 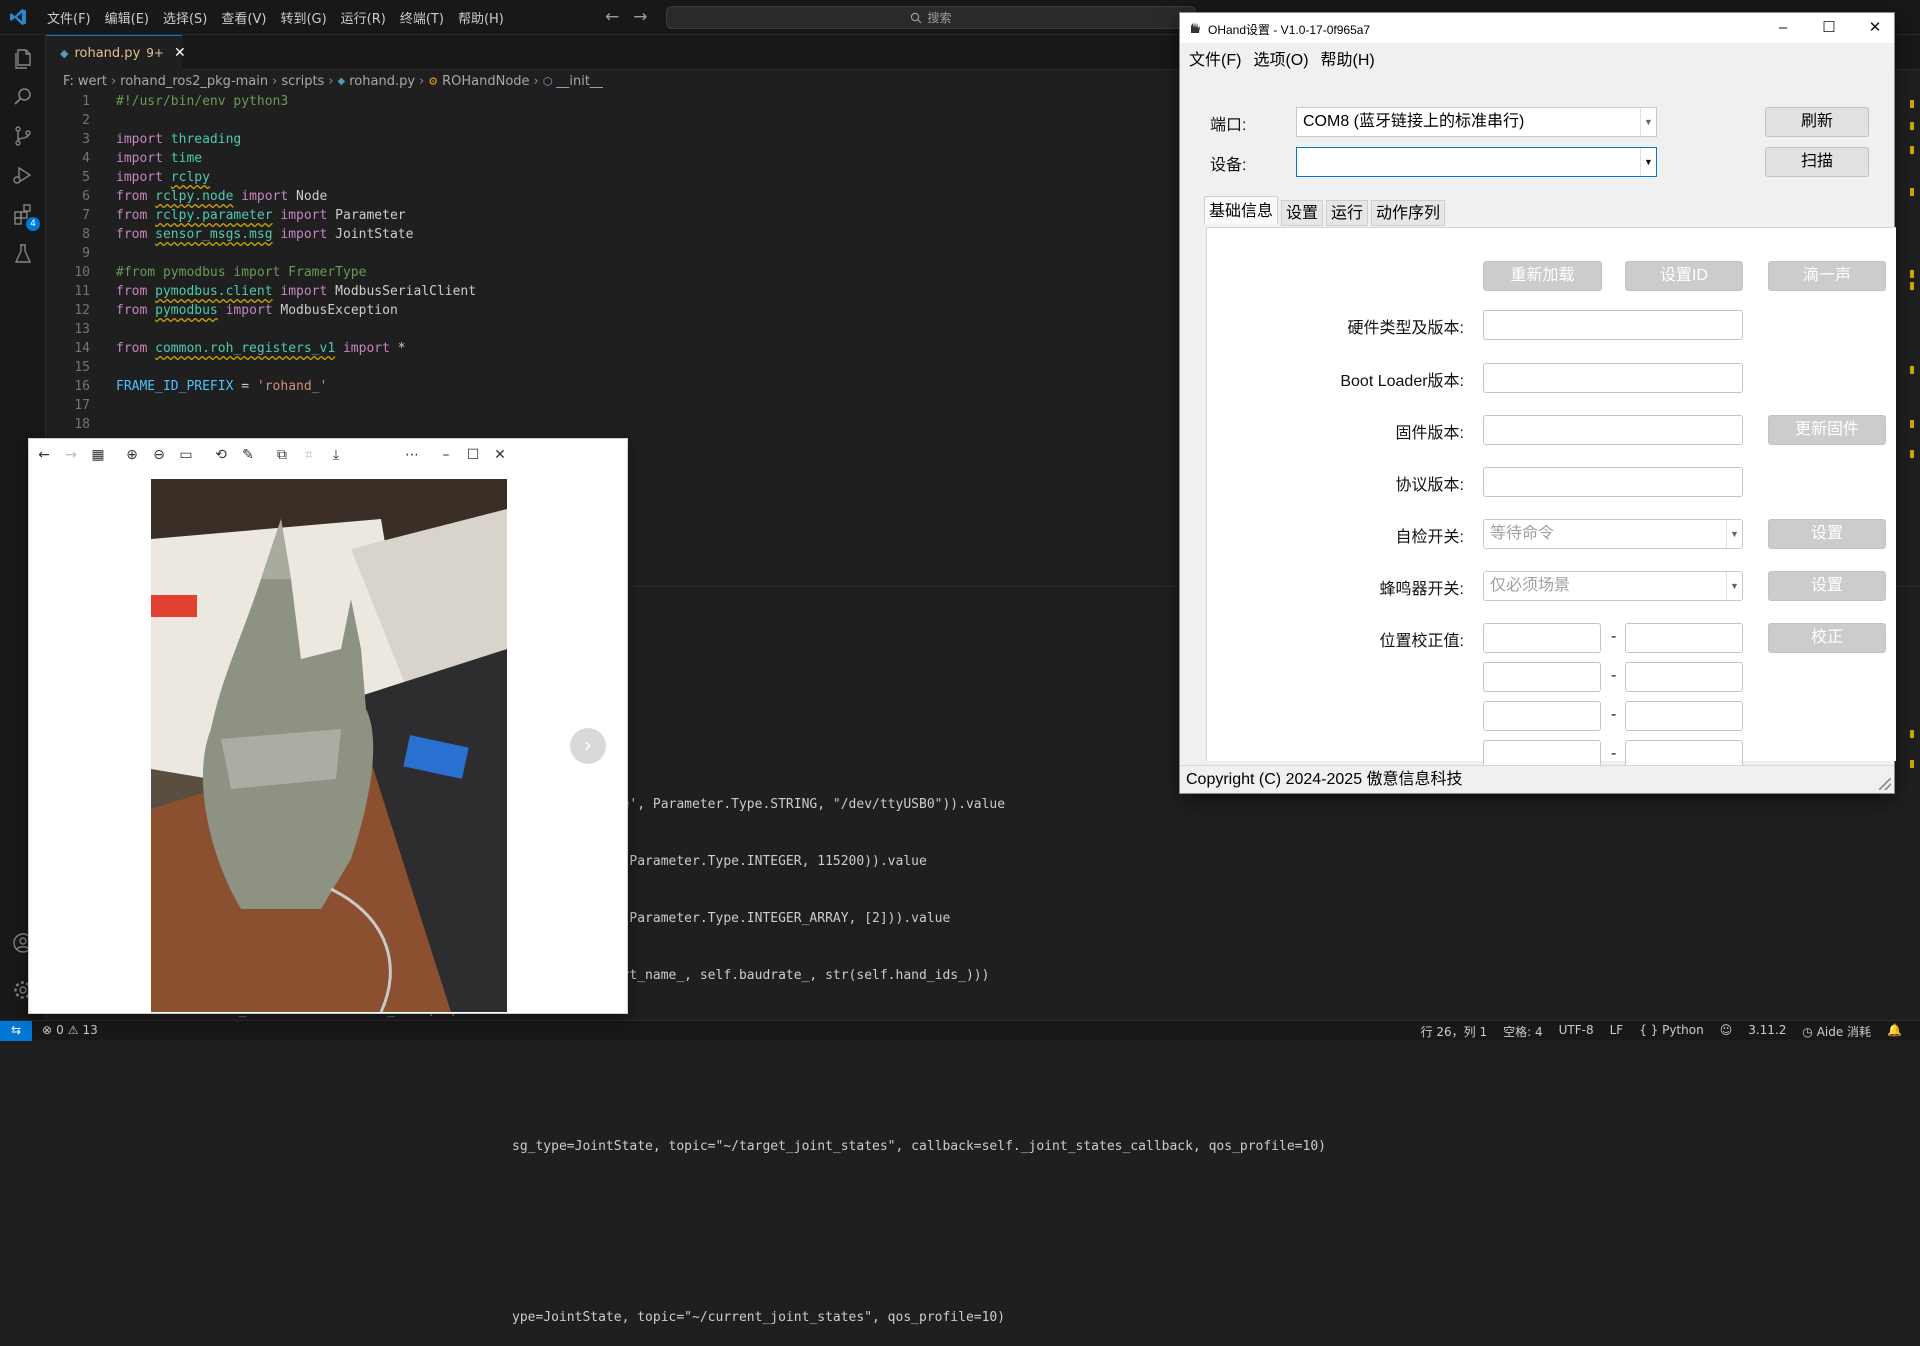 I want to click on rotate-icon: ⟲, so click(x=221, y=455).